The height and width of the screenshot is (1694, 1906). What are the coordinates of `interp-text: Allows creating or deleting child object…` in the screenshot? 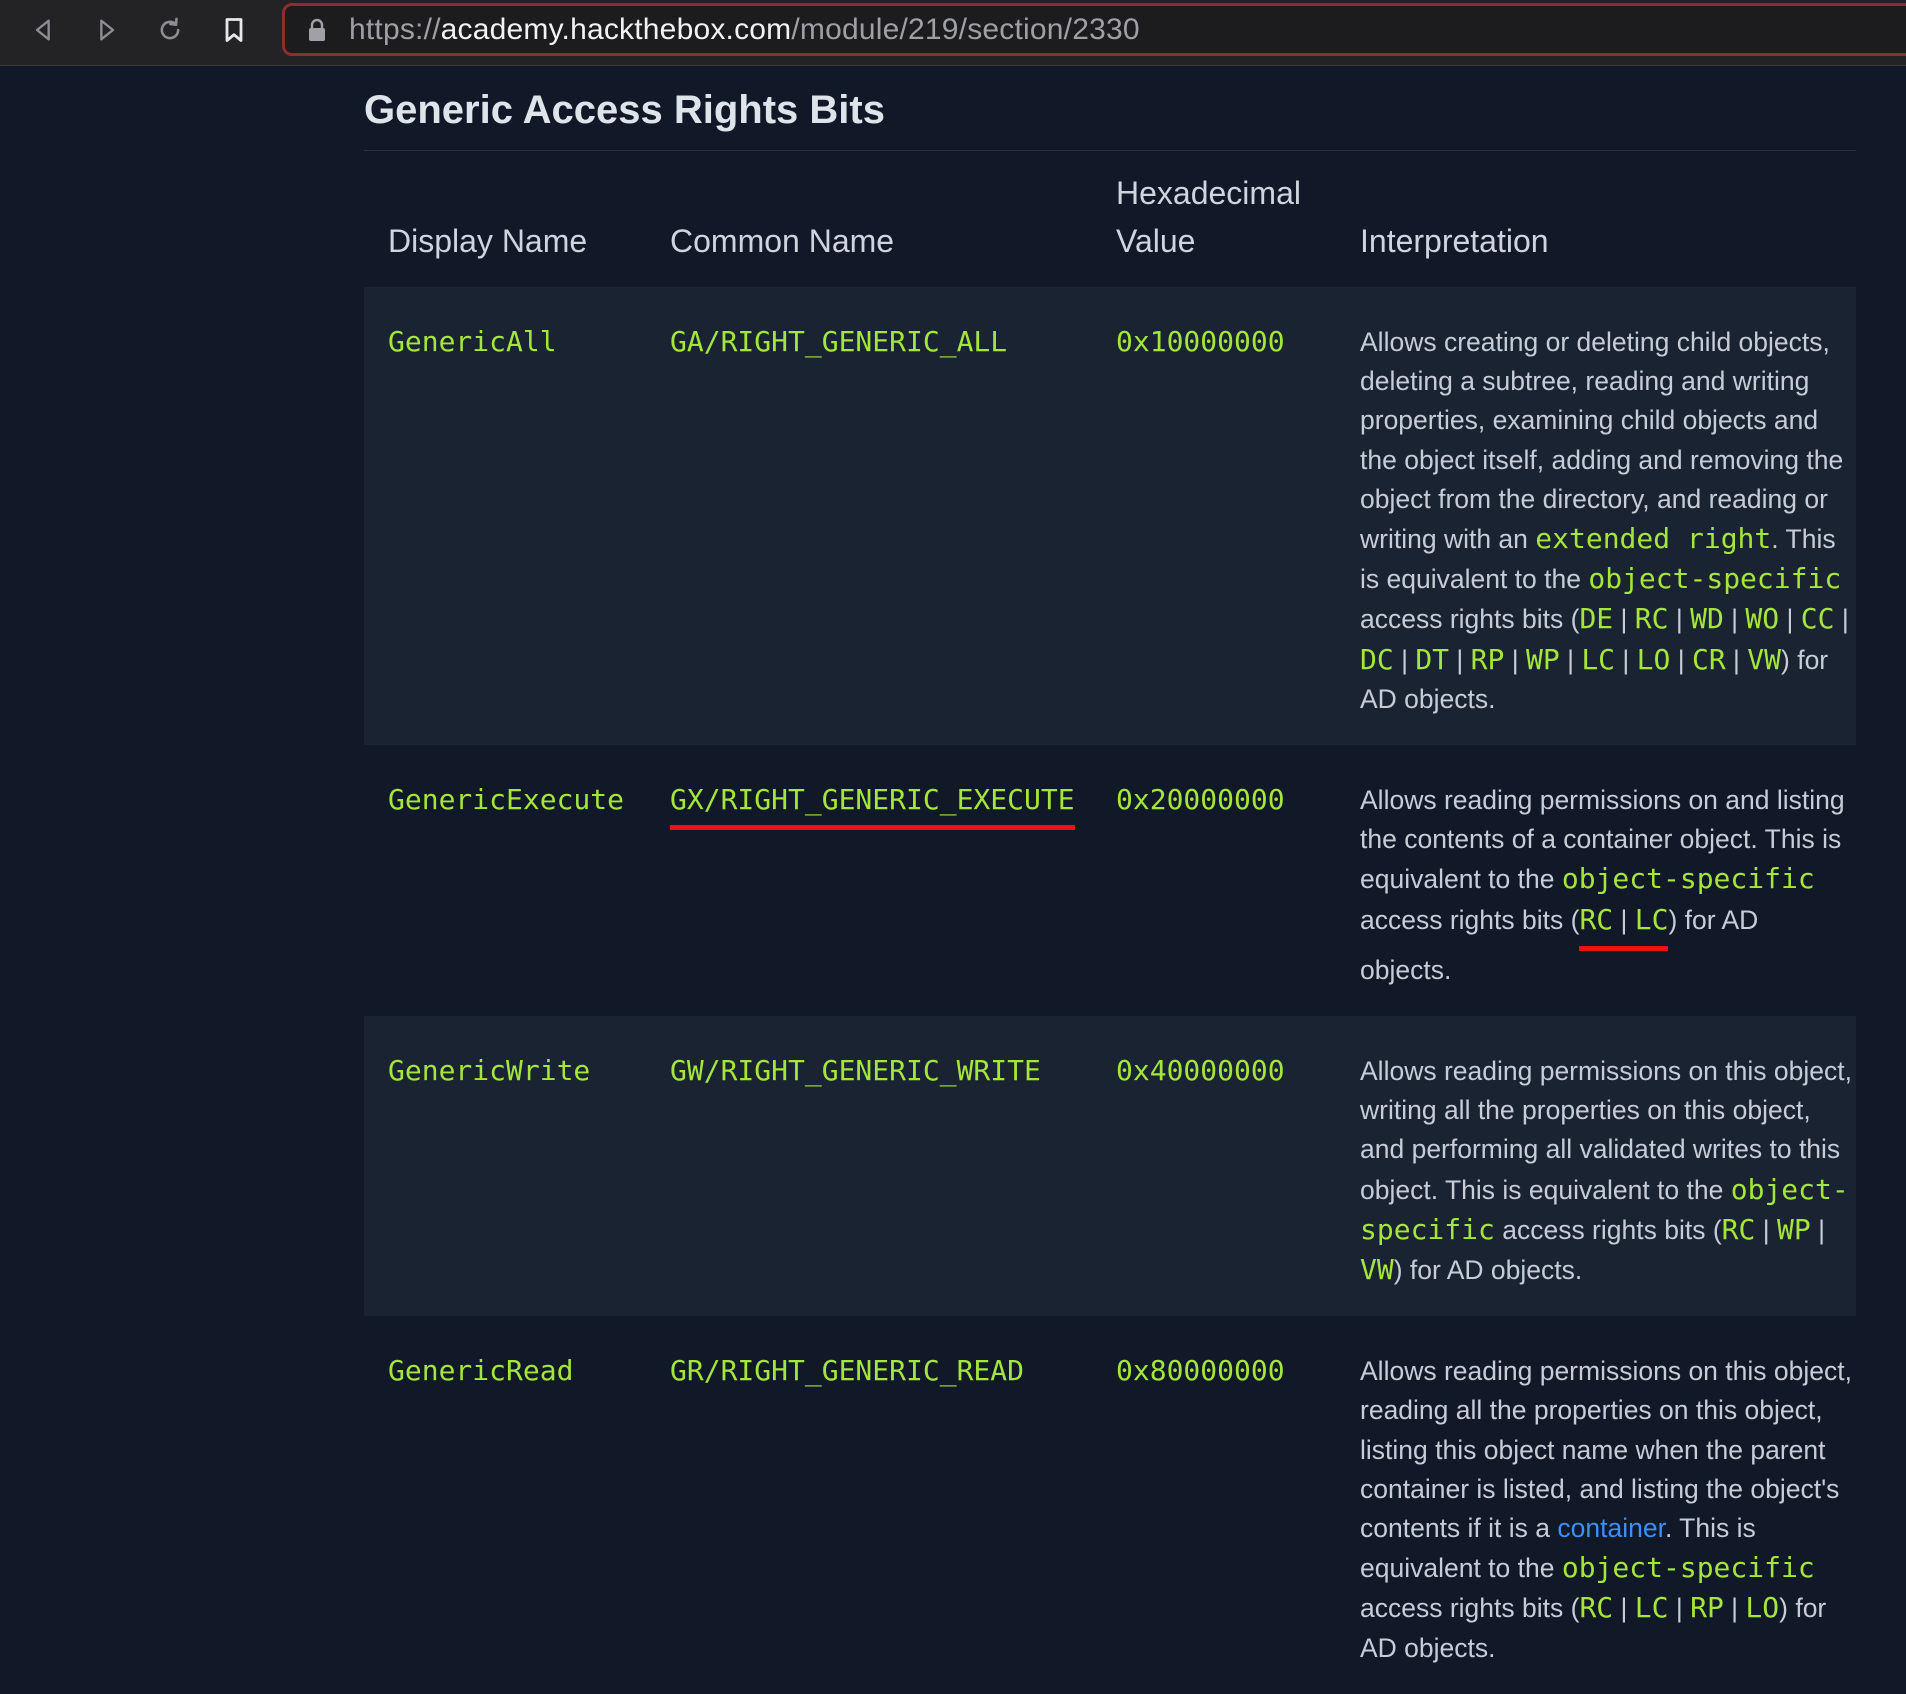 It's located at (1602, 441).